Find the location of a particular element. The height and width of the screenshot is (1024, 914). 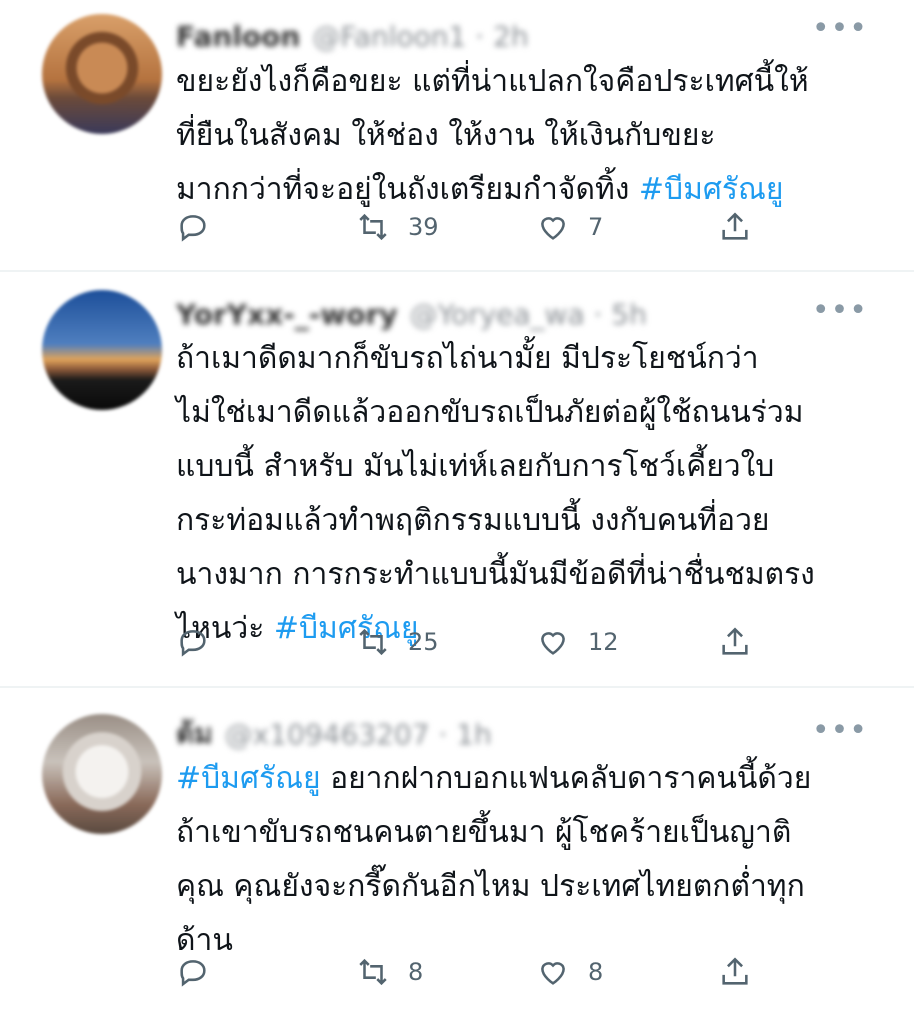

like-count: 12 is located at coordinates (603, 642).